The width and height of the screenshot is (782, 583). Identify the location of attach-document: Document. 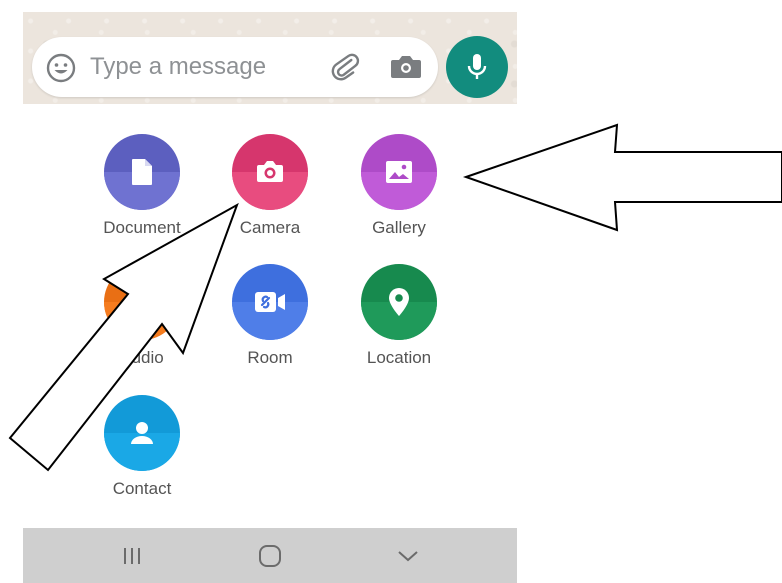
(142, 189).